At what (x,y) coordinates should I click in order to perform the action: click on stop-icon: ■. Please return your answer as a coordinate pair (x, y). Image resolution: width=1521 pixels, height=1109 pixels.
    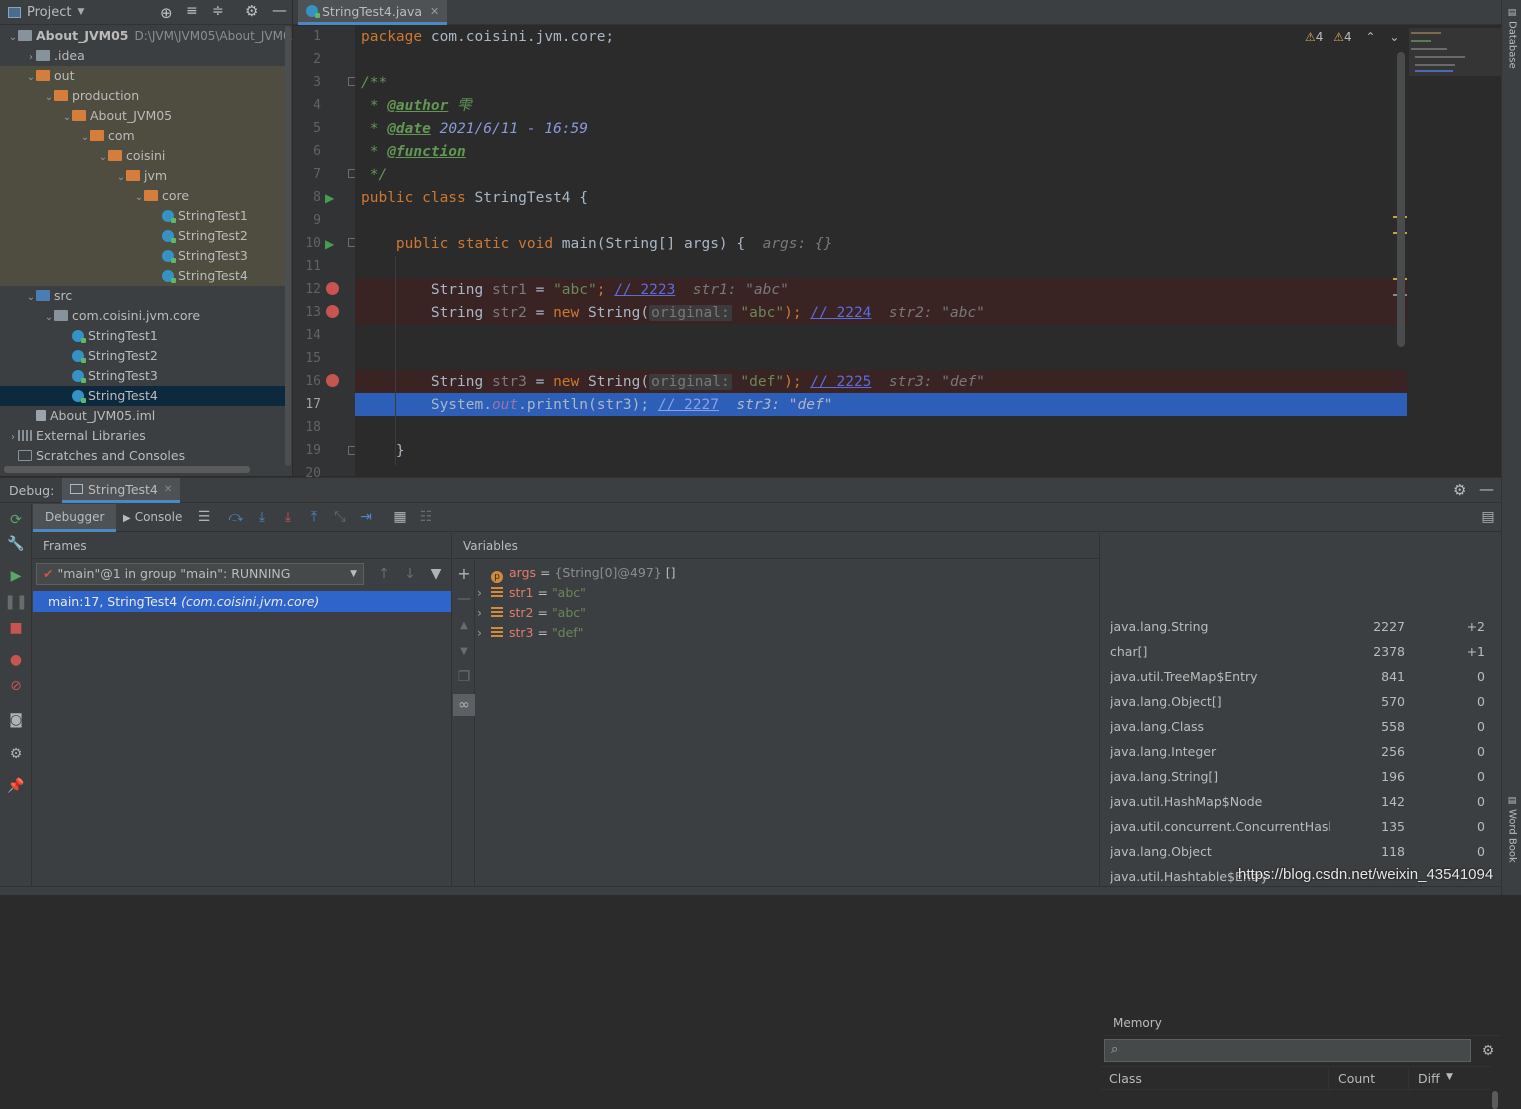
    Looking at the image, I should click on (16, 628).